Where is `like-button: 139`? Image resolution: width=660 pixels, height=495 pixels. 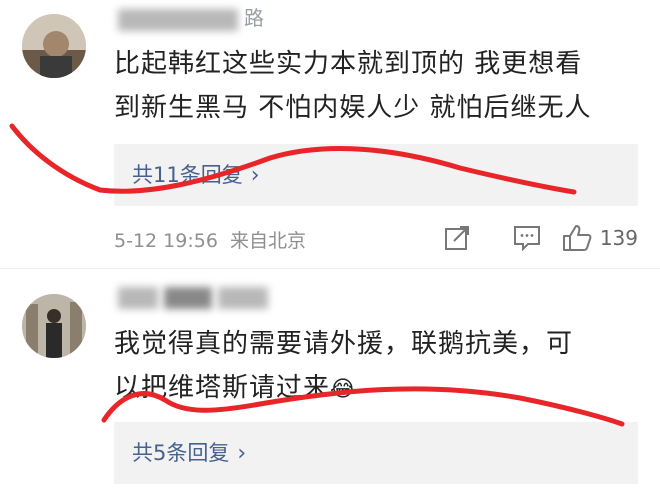
like-button: 139 is located at coordinates (600, 238).